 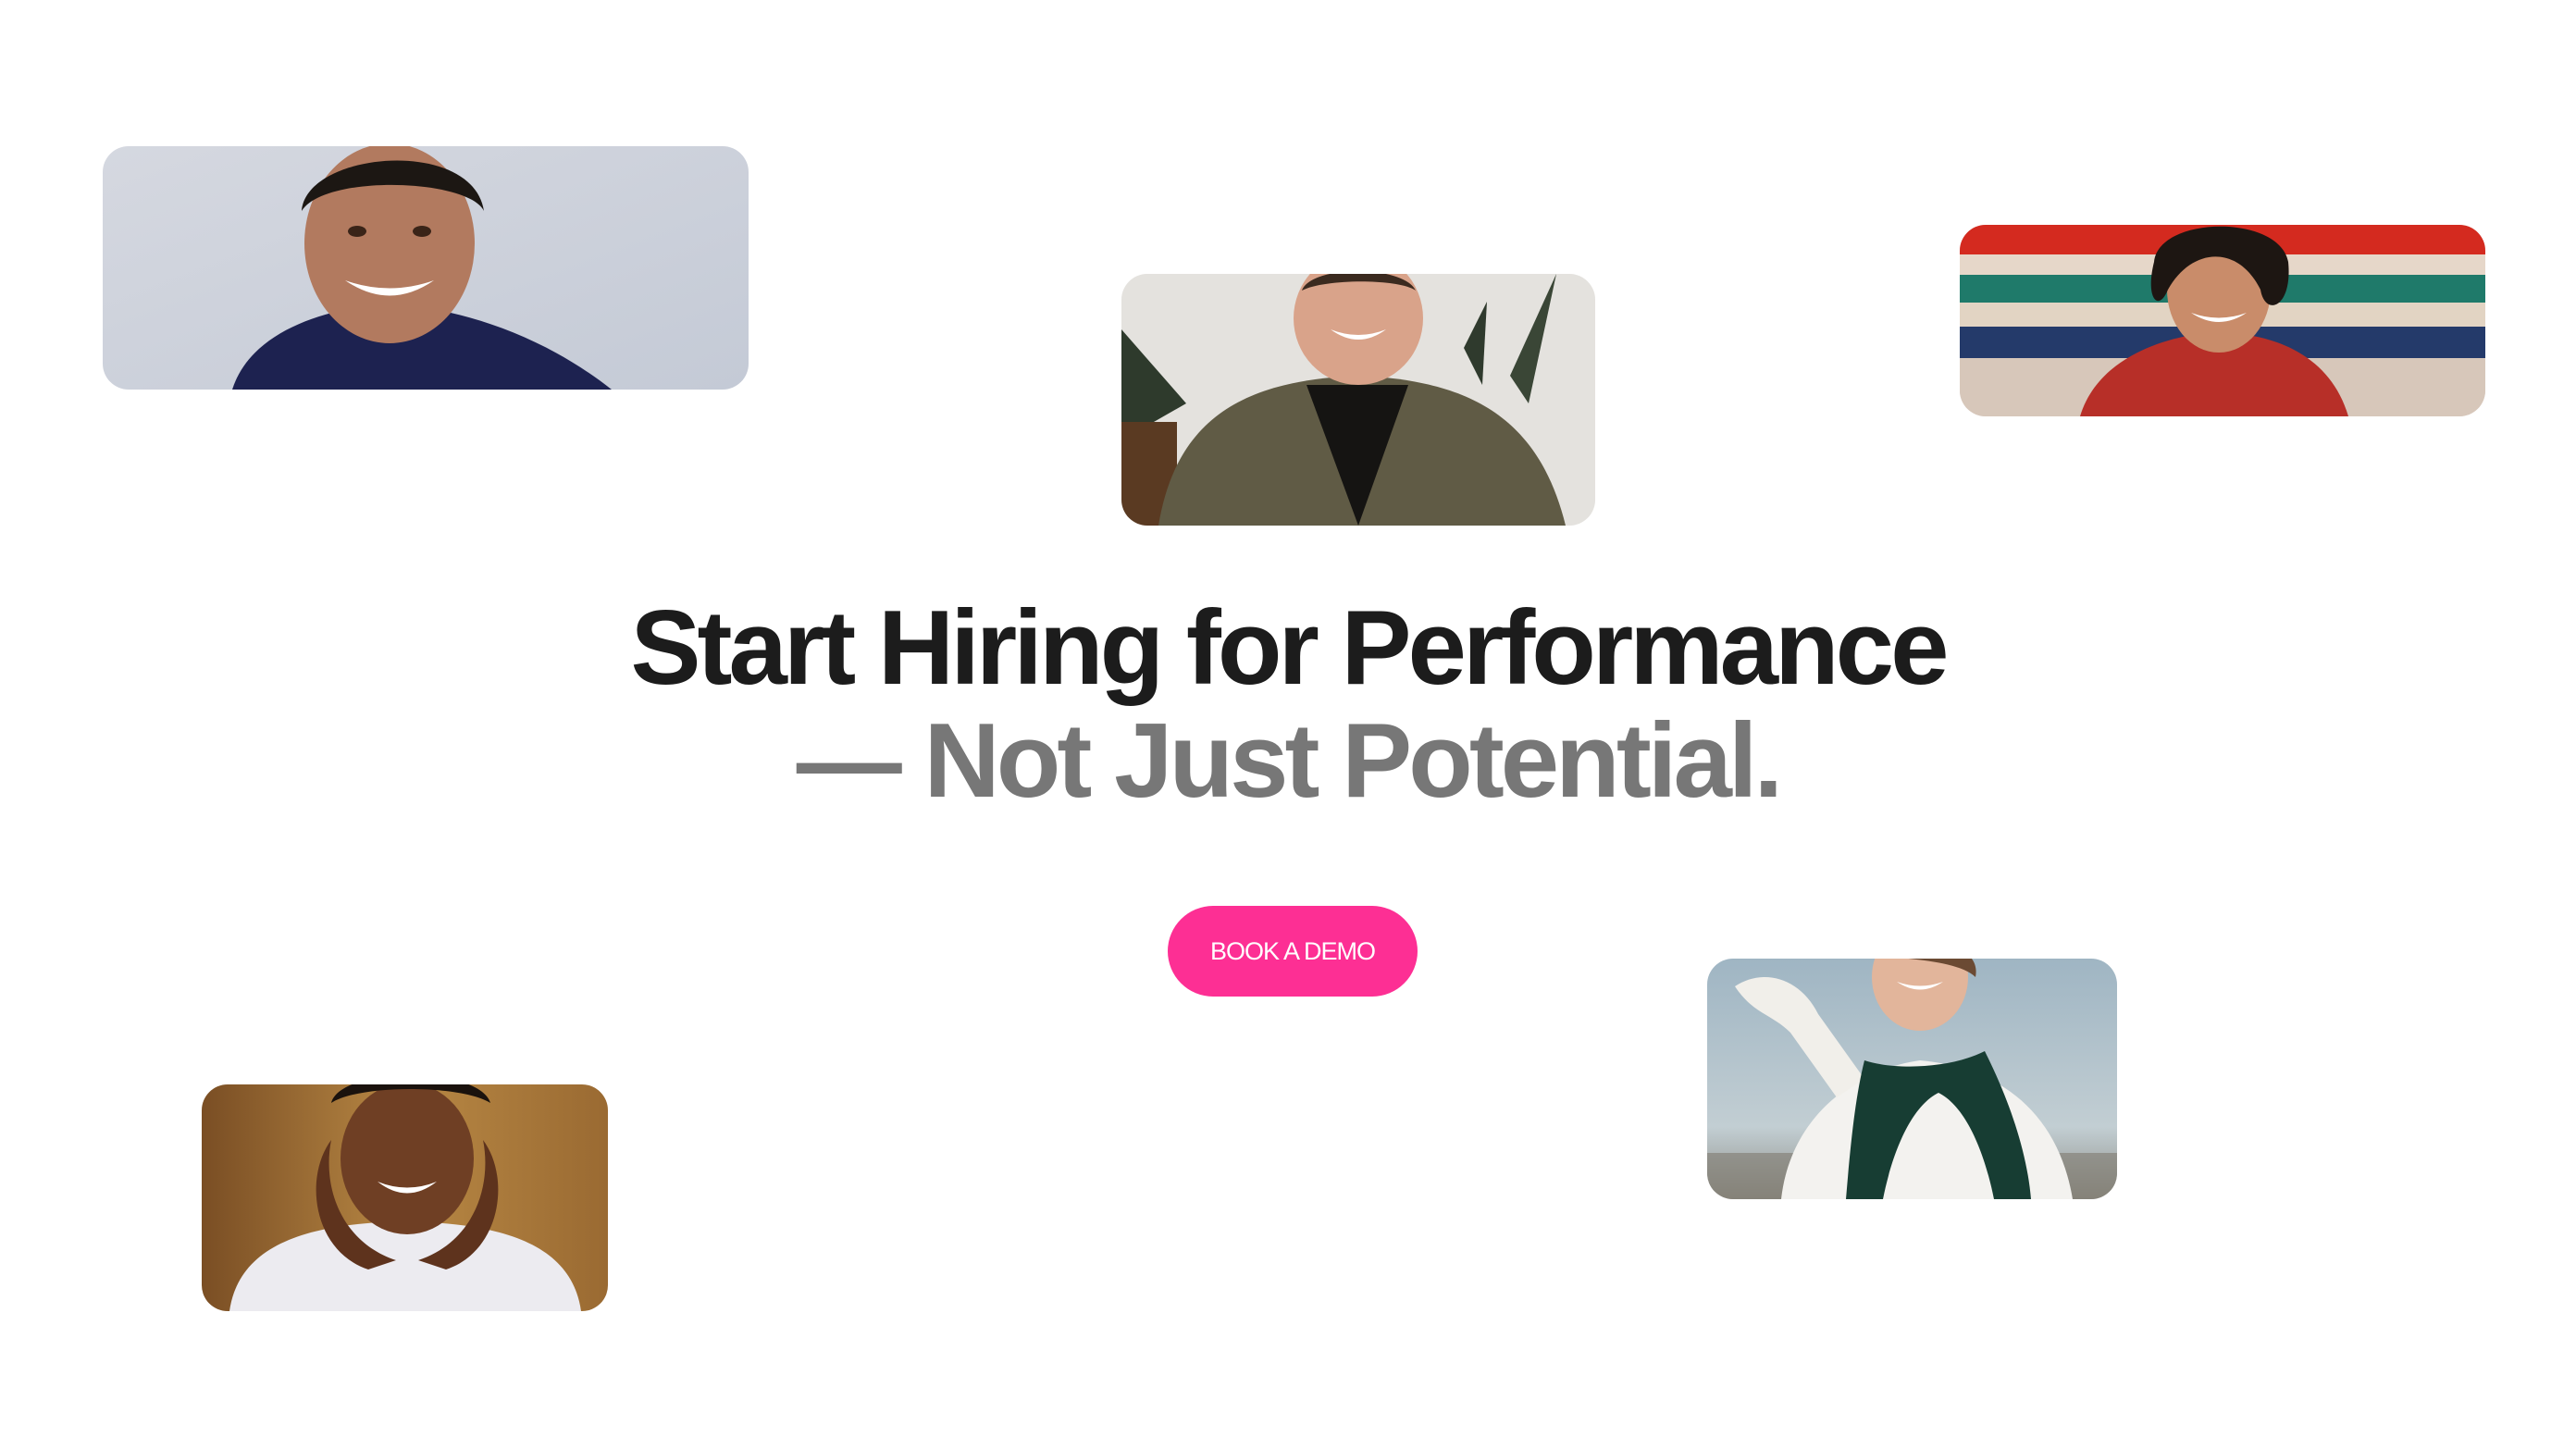 What do you see at coordinates (1293, 952) in the screenshot?
I see `book-demo-button: BOOK A DEMO` at bounding box center [1293, 952].